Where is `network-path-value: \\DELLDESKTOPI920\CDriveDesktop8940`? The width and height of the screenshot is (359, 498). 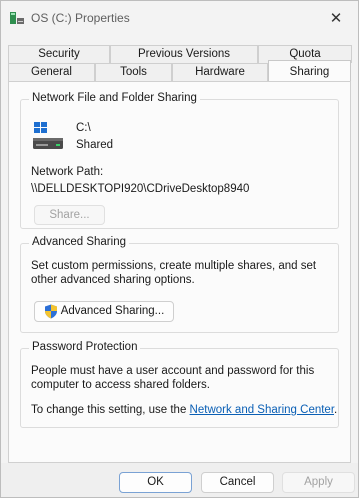
network-path-value: \\DELLDESKTOPI920\CDriveDesktop8940 is located at coordinates (140, 189).